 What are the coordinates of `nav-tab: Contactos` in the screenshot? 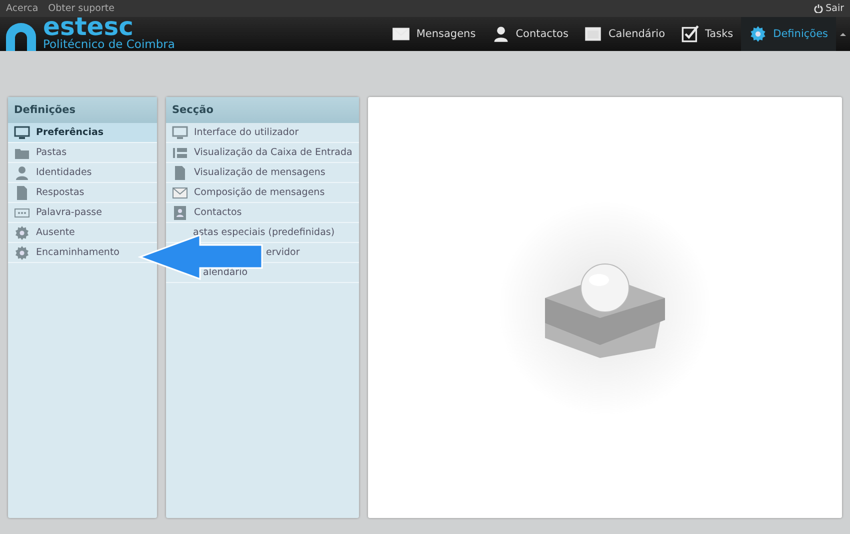 It's located at (530, 34).